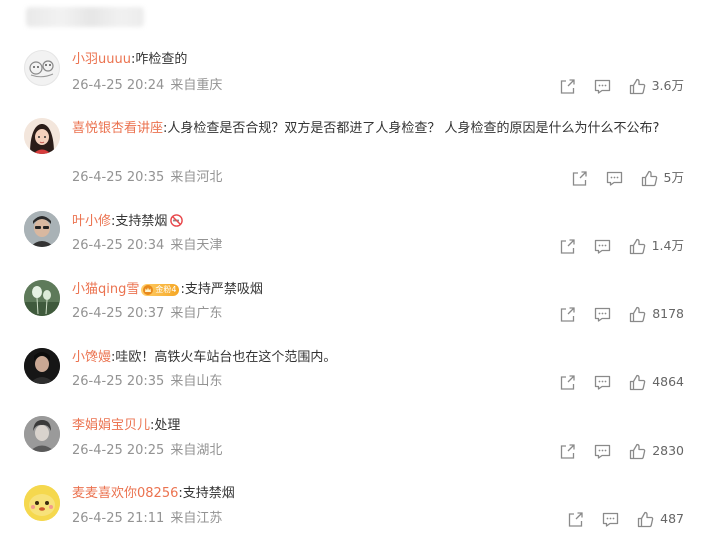 The width and height of the screenshot is (704, 545). I want to click on comment-meta: 26-4-25 20:37 来自广东, so click(147, 314).